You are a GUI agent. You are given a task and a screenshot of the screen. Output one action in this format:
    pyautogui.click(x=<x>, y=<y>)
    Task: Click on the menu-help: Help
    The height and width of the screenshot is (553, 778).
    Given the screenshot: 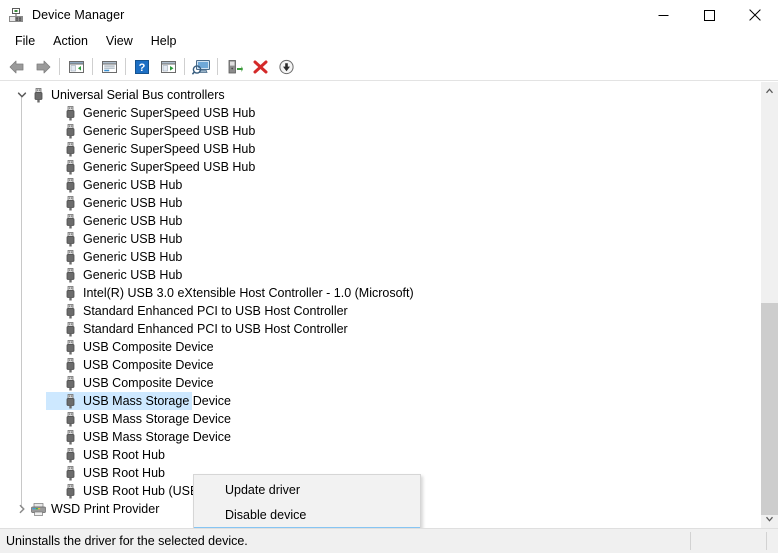 What is the action you would take?
    pyautogui.click(x=164, y=41)
    